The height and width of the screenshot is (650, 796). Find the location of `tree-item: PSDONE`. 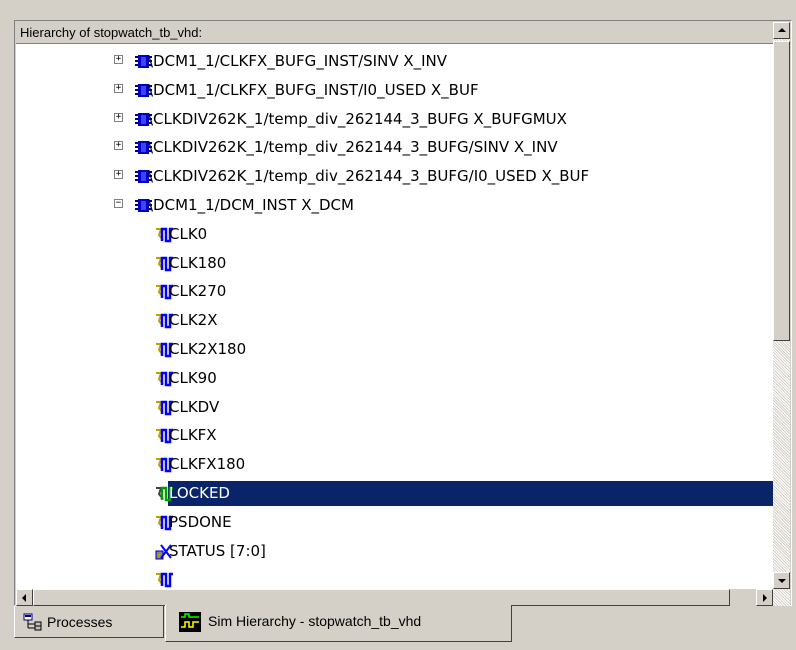

tree-item: PSDONE is located at coordinates (394, 522).